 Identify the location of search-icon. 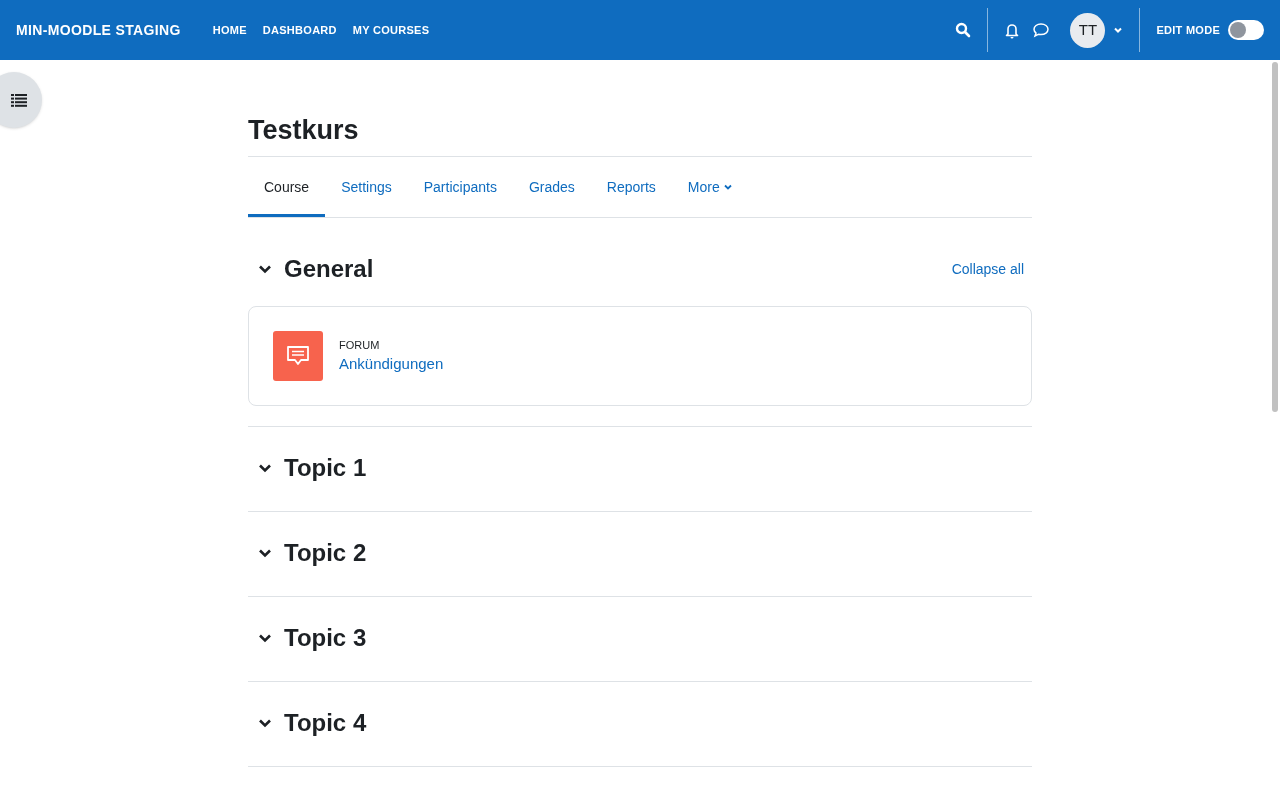
(963, 30).